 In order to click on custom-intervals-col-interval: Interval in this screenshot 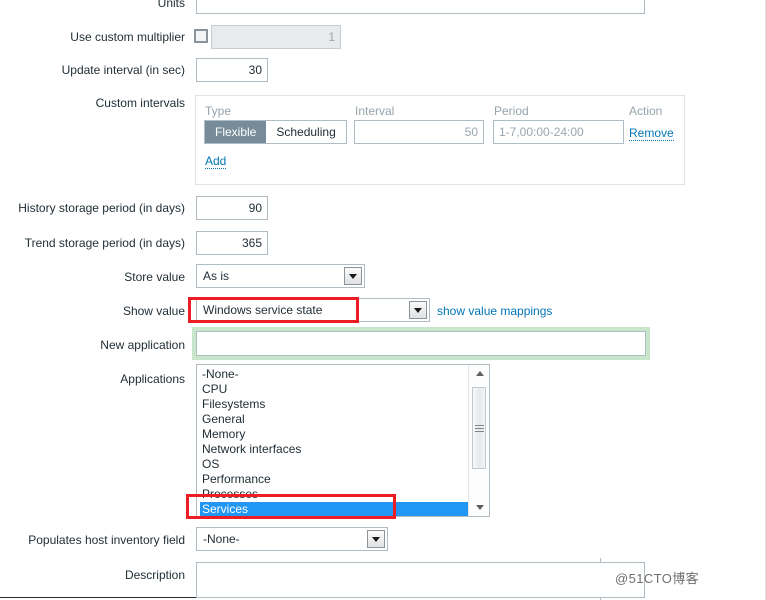, I will do `click(375, 111)`.